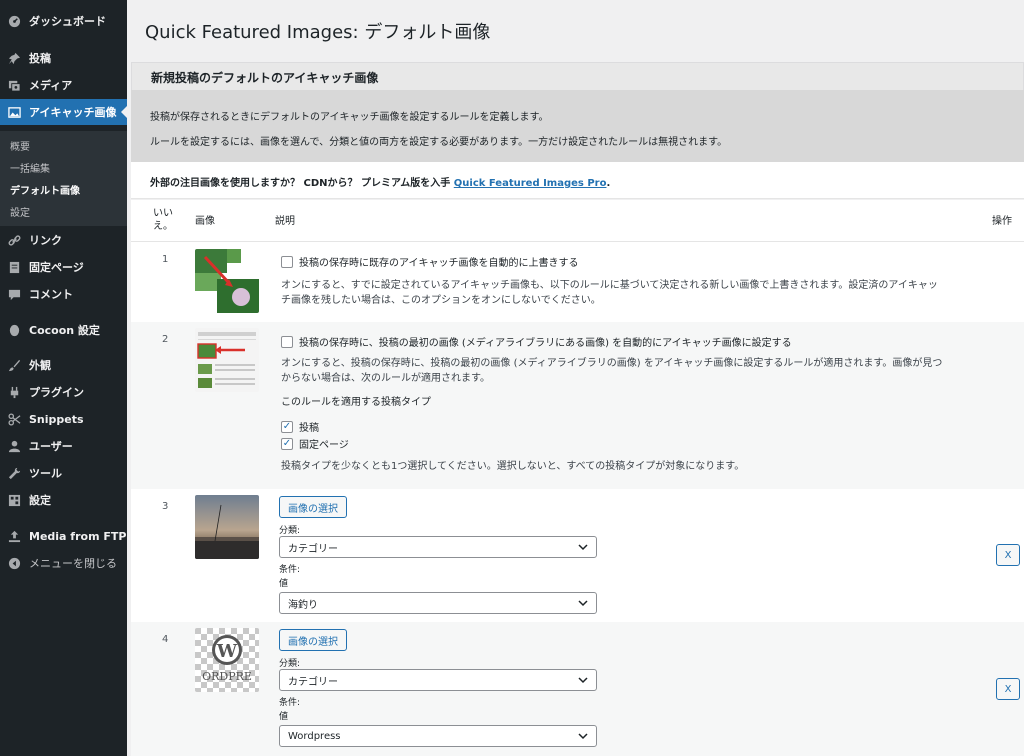 This screenshot has height=756, width=1024. I want to click on menu-settings-label: 設定, so click(40, 500).